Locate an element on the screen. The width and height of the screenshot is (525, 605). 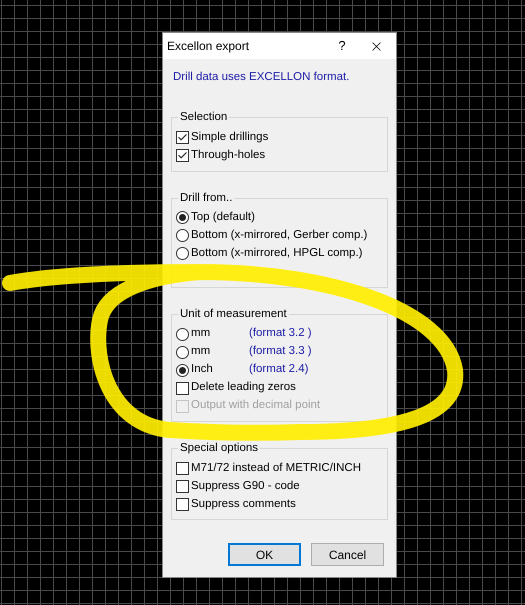
format-note: (format 2.4) is located at coordinates (278, 370).